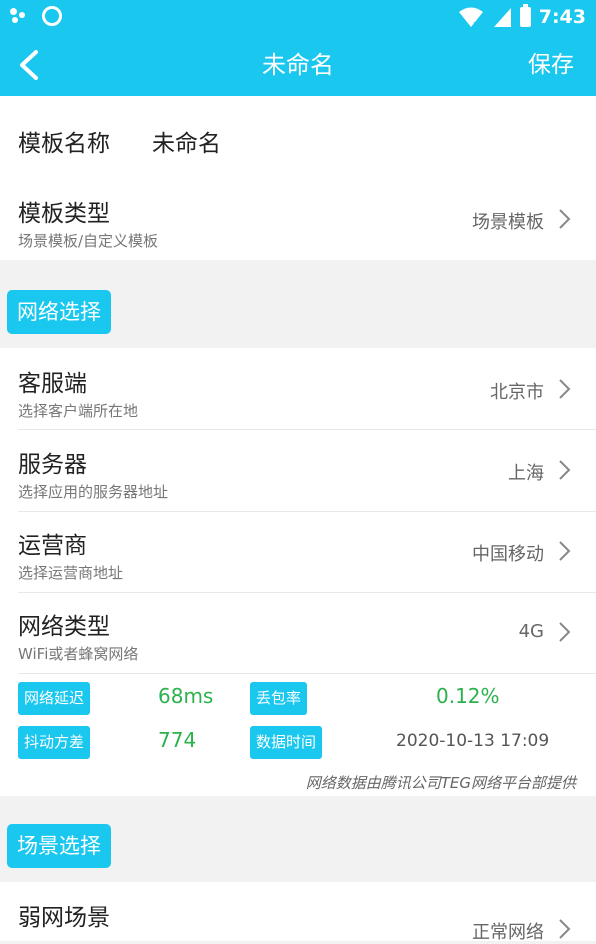 Image resolution: width=596 pixels, height=944 pixels. Describe the element at coordinates (64, 144) in the screenshot. I see `template-name-label: 模板名称` at that location.